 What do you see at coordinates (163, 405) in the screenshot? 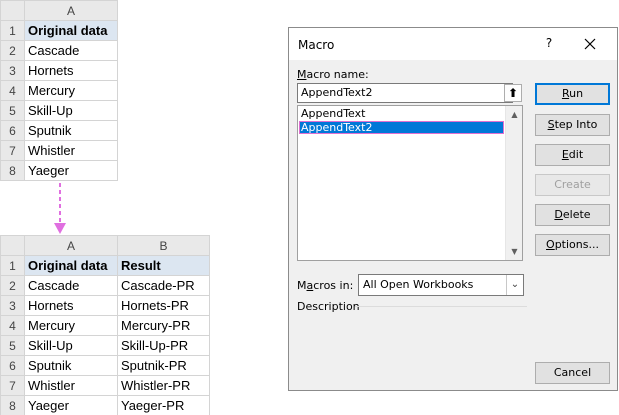
I see `result-cell: Yaeger-PR` at bounding box center [163, 405].